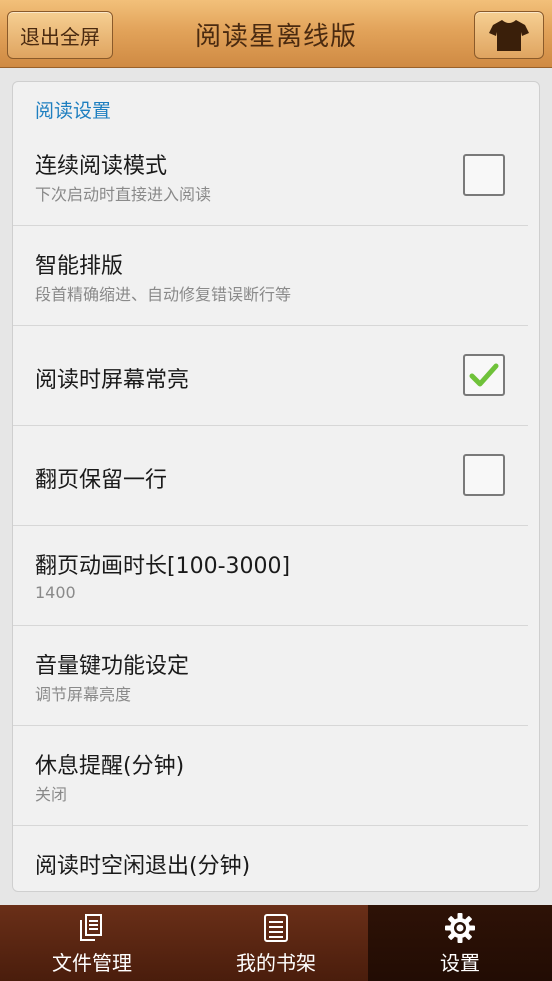 This screenshot has width=552, height=981. I want to click on title-bar: 退出全屏 阅读星离线版, so click(276, 34).